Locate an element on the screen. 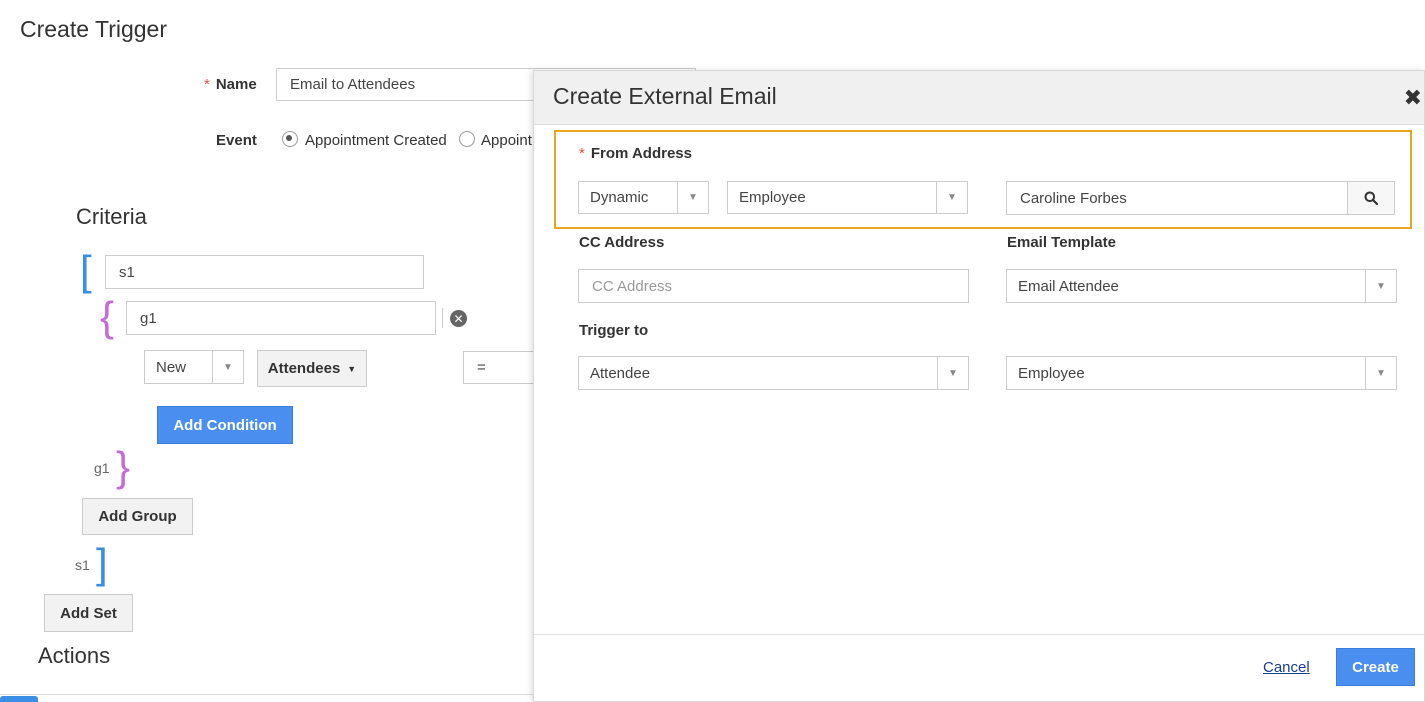 This screenshot has width=1425, height=702. trigger-to-select: Attendee ▼ is located at coordinates (773, 373).